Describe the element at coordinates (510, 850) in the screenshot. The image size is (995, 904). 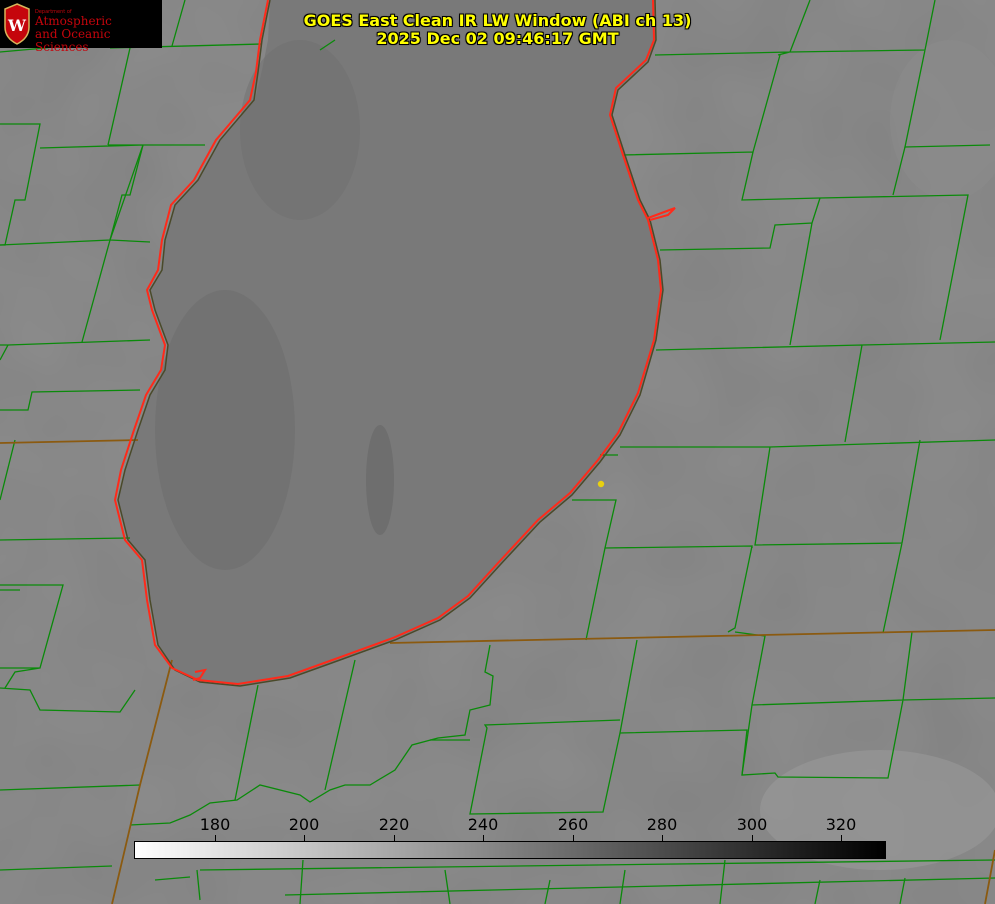
I see `colorbar` at that location.